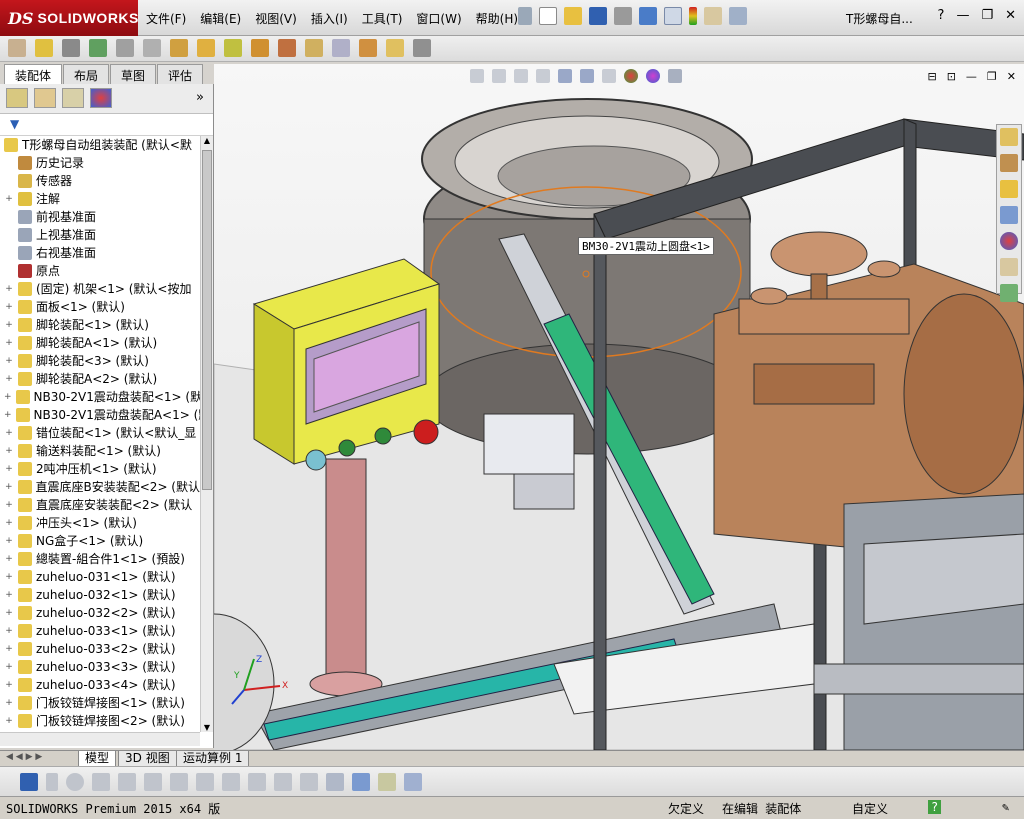 The image size is (1024, 819). Describe the element at coordinates (951, 76) in the screenshot. I see `viewport-tile-2-icon: ⊡` at that location.